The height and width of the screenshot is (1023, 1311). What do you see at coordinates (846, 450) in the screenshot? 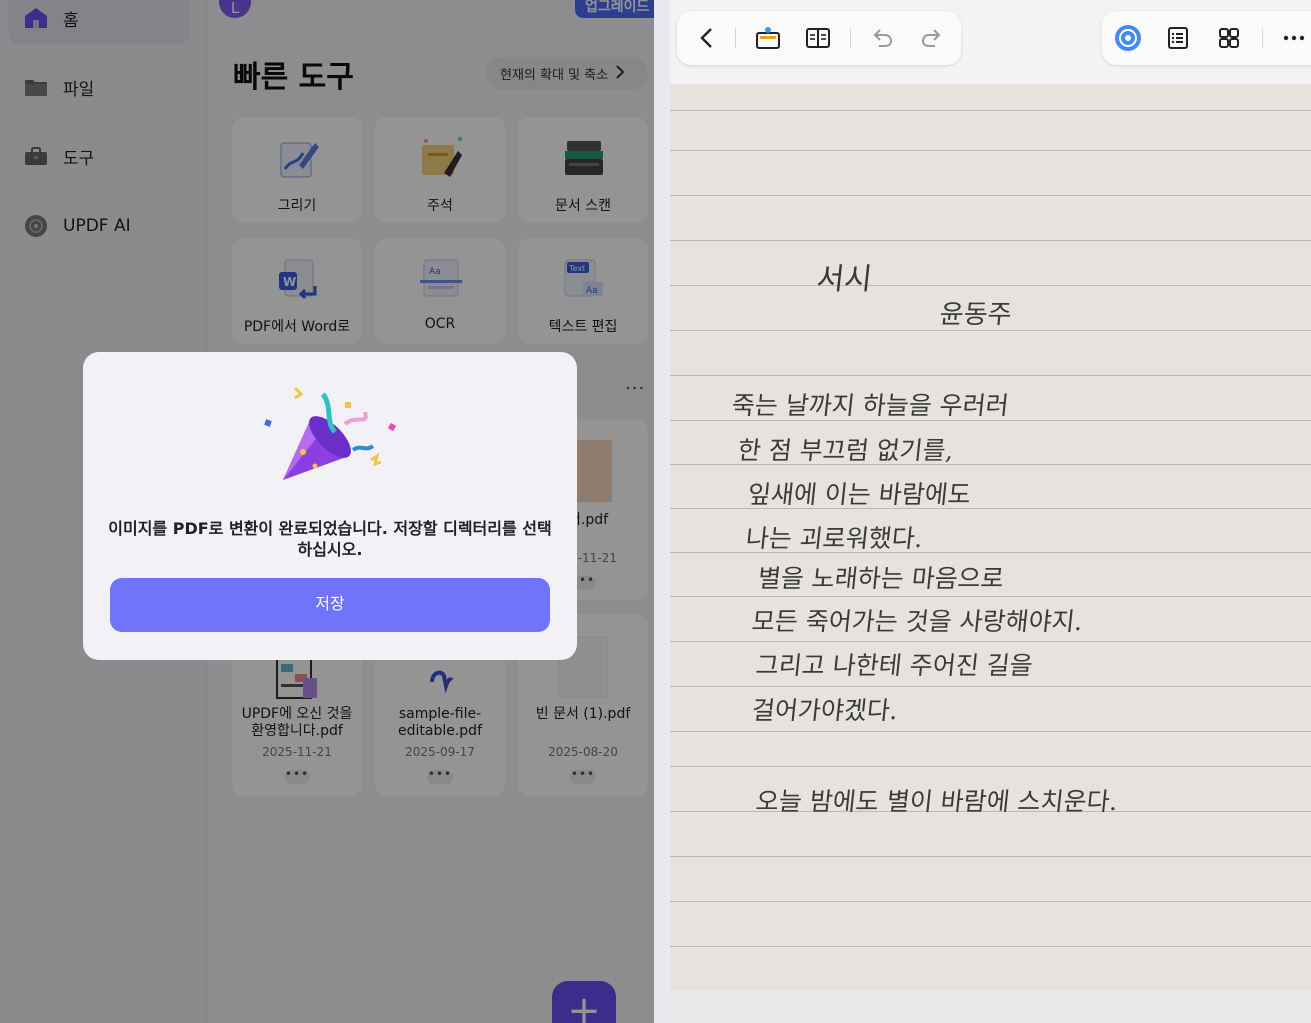
I see `poem-line: 한 점 부끄럼 없기를,` at bounding box center [846, 450].